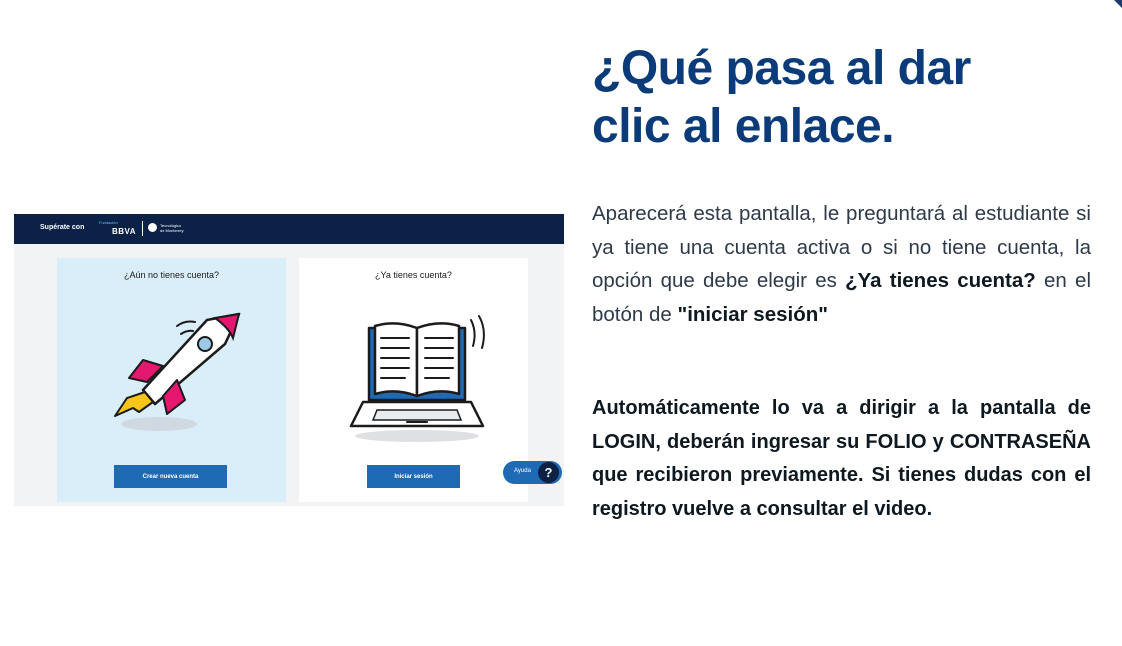 The height and width of the screenshot is (646, 1122). I want to click on rocket-illustration, so click(177, 371).